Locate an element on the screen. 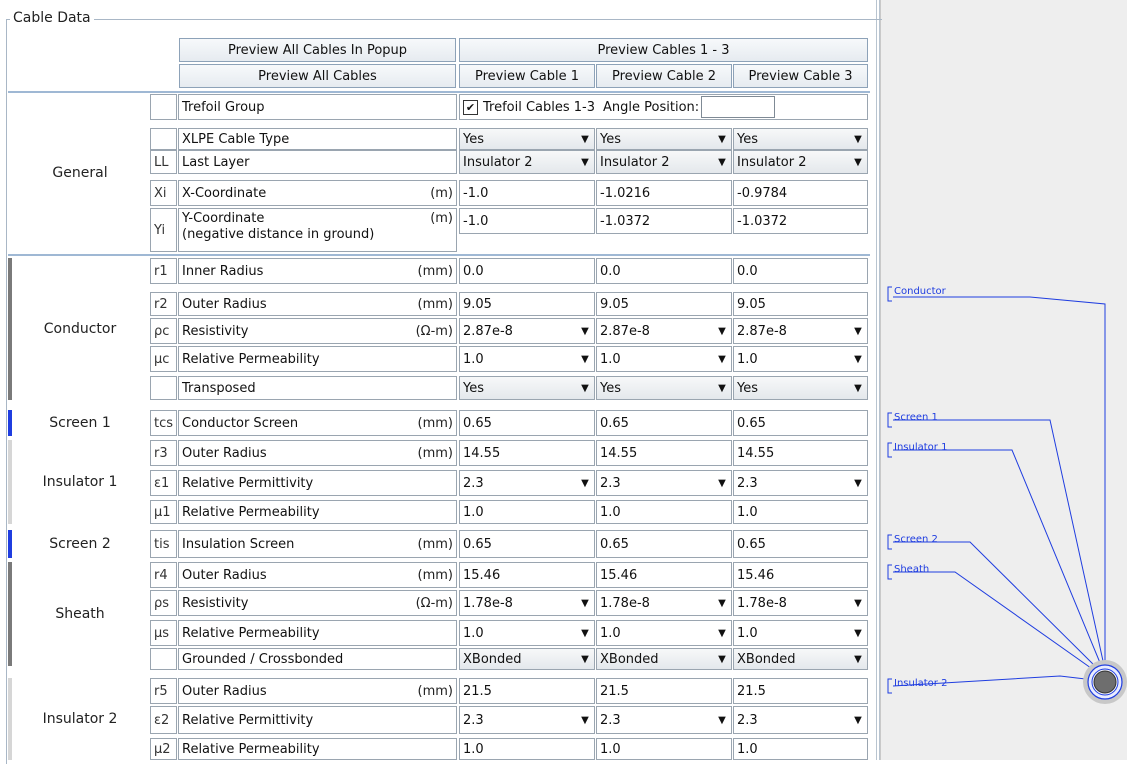 The image size is (1127, 764). cable-1-x_coord-input: -1.0 is located at coordinates (527, 193).